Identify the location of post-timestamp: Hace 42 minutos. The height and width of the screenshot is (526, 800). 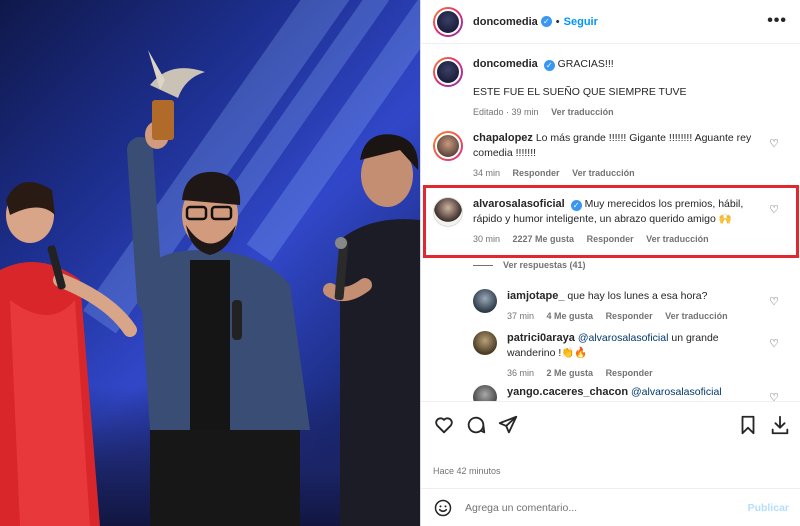
(467, 471).